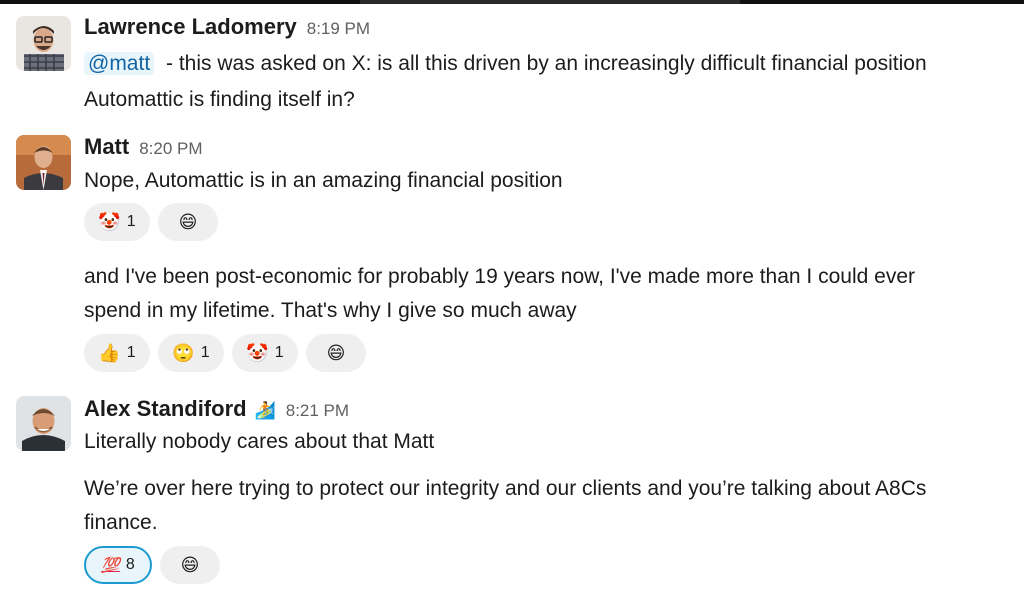 The width and height of the screenshot is (1024, 596). What do you see at coordinates (106, 147) in the screenshot?
I see `author-name: Matt` at bounding box center [106, 147].